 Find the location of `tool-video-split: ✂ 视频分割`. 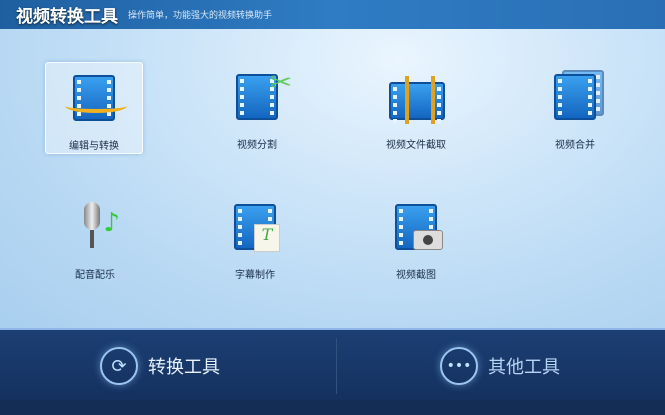

tool-video-split: ✂ 视频分割 is located at coordinates (257, 108).